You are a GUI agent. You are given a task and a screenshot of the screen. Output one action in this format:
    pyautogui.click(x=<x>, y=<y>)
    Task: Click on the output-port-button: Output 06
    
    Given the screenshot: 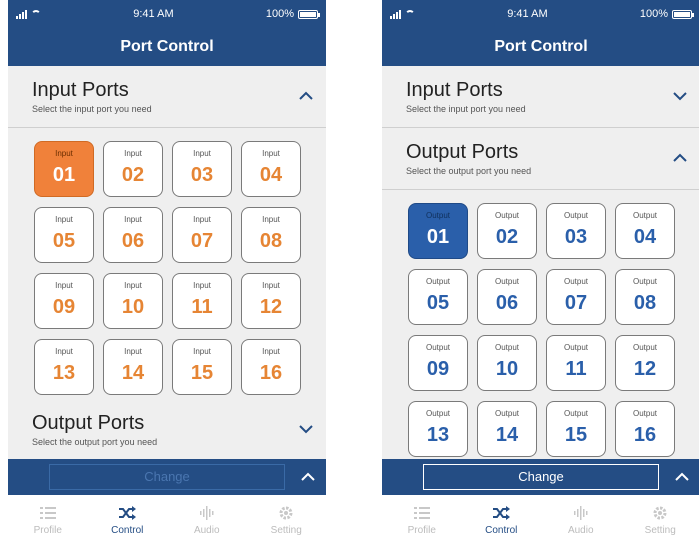 What is the action you would take?
    pyautogui.click(x=507, y=297)
    